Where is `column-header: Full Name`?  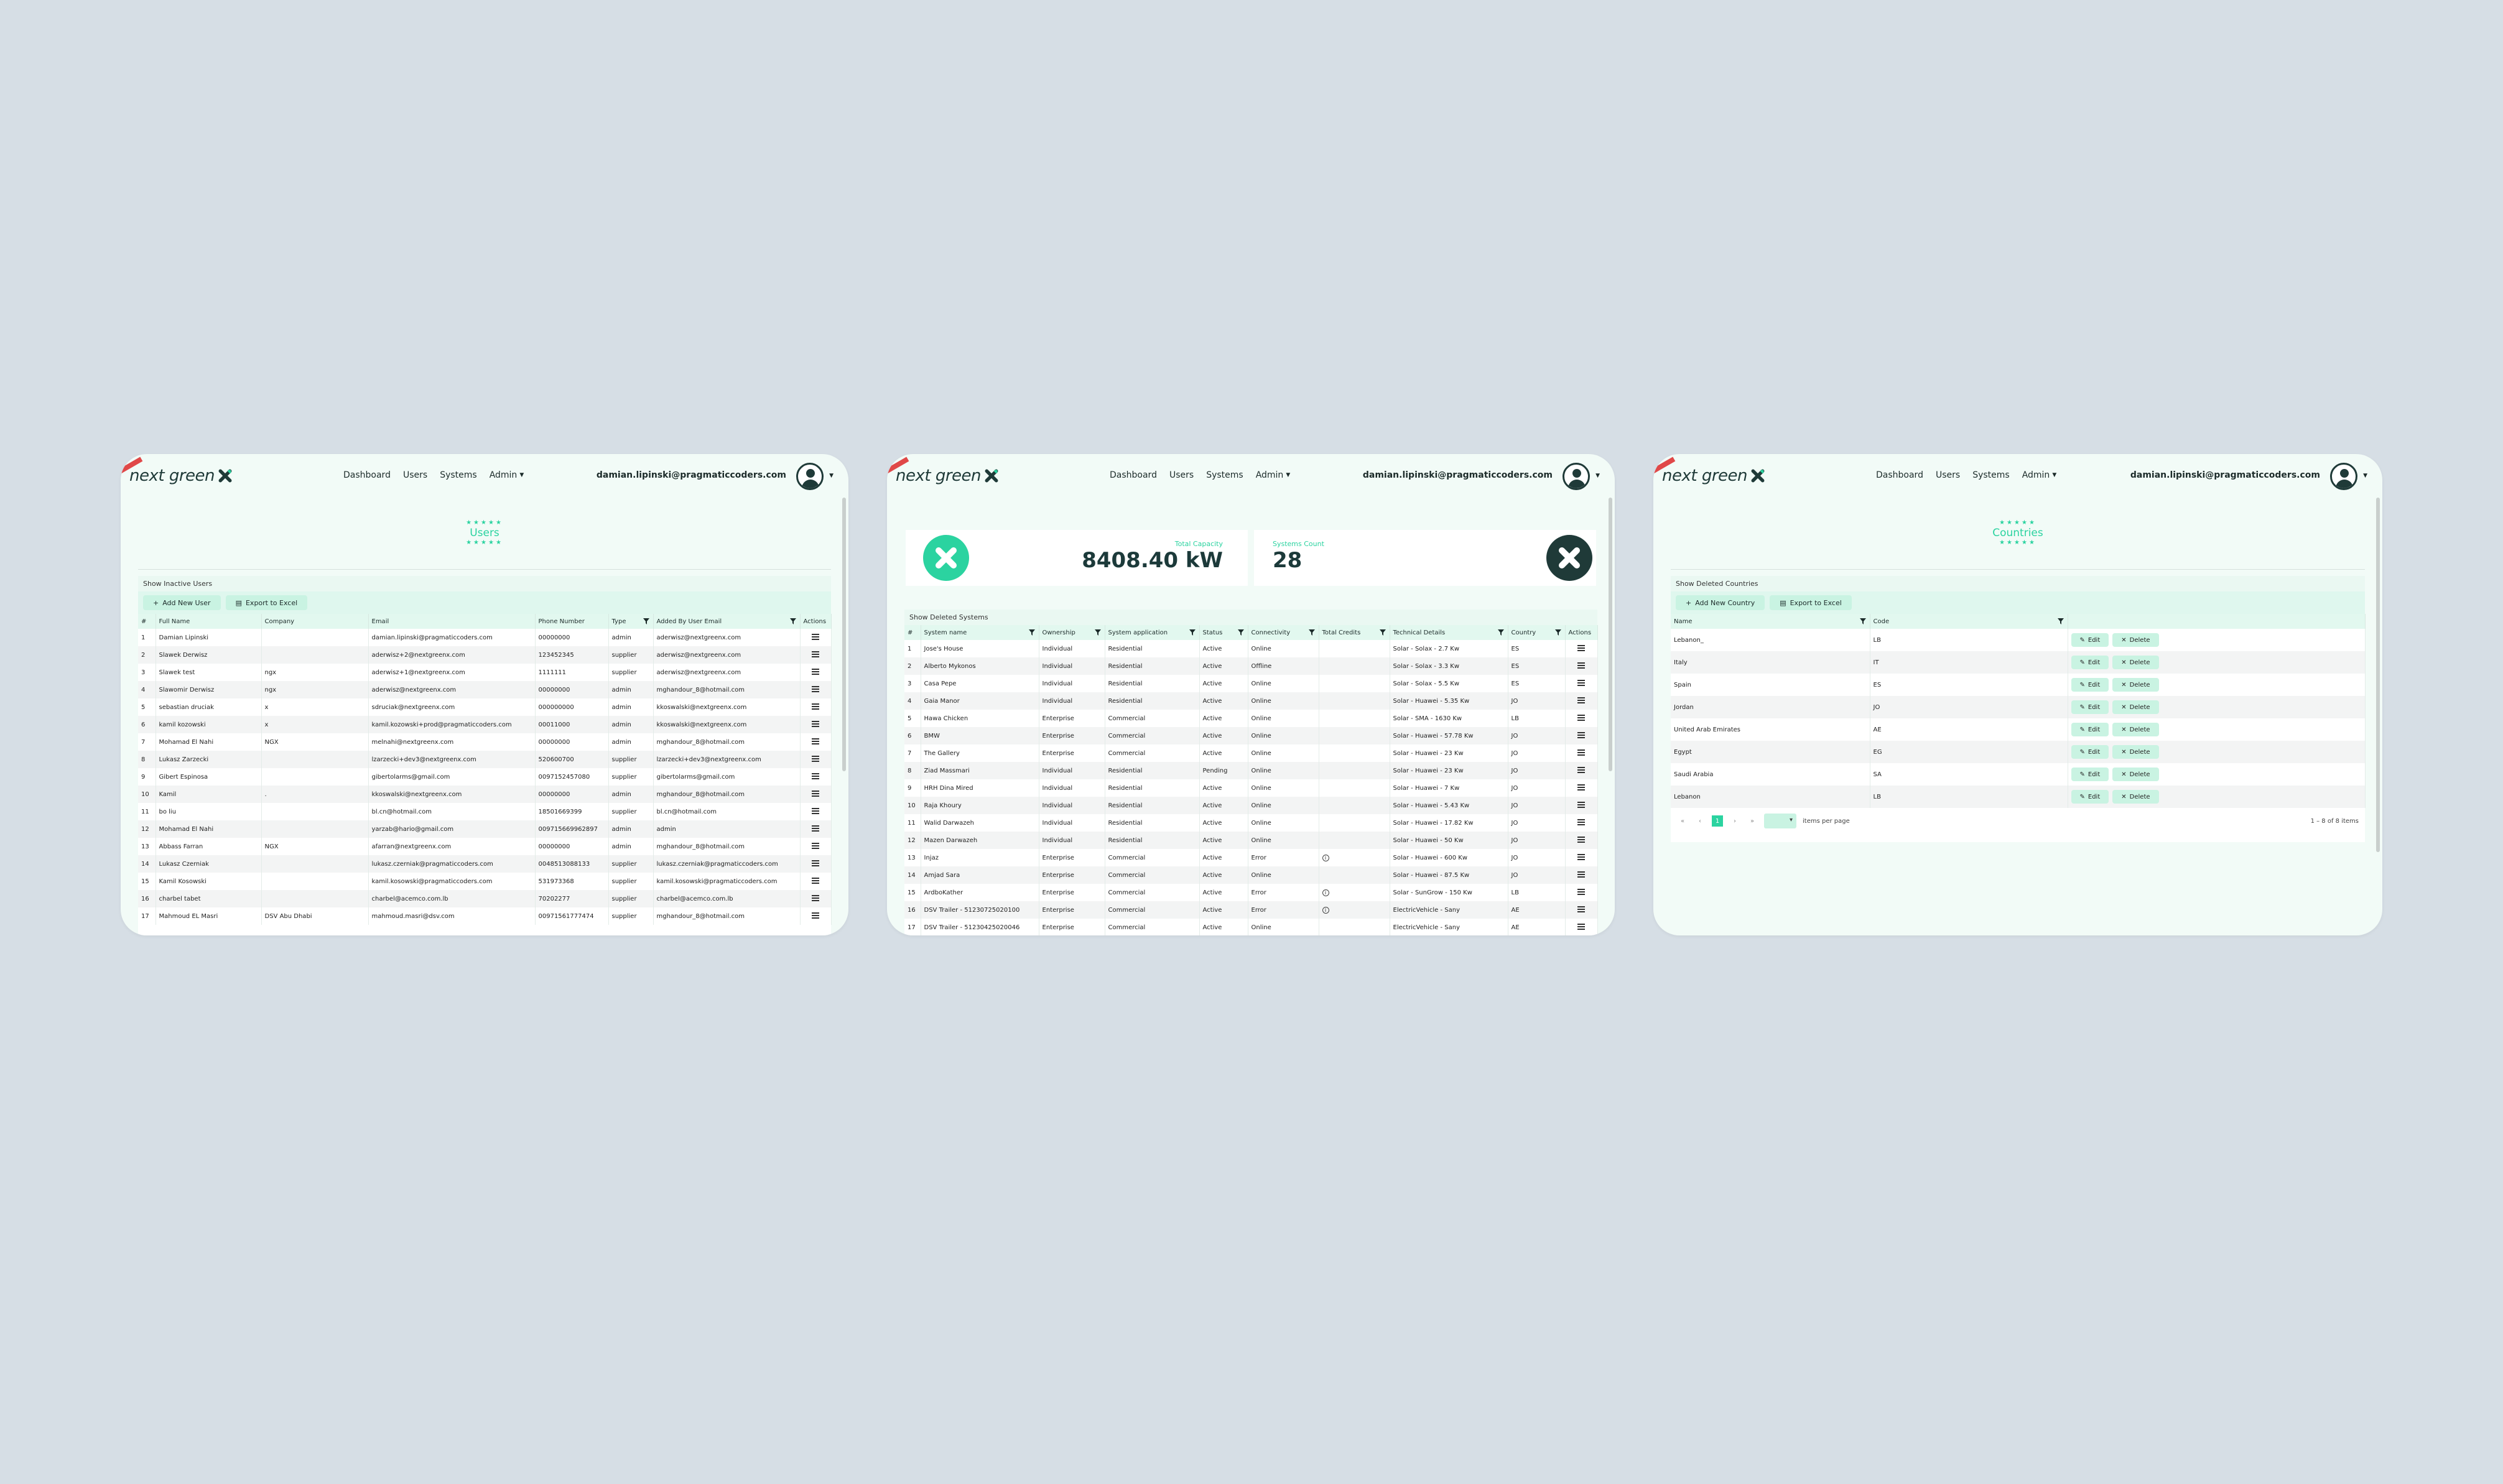
column-header: Full Name is located at coordinates (209, 621).